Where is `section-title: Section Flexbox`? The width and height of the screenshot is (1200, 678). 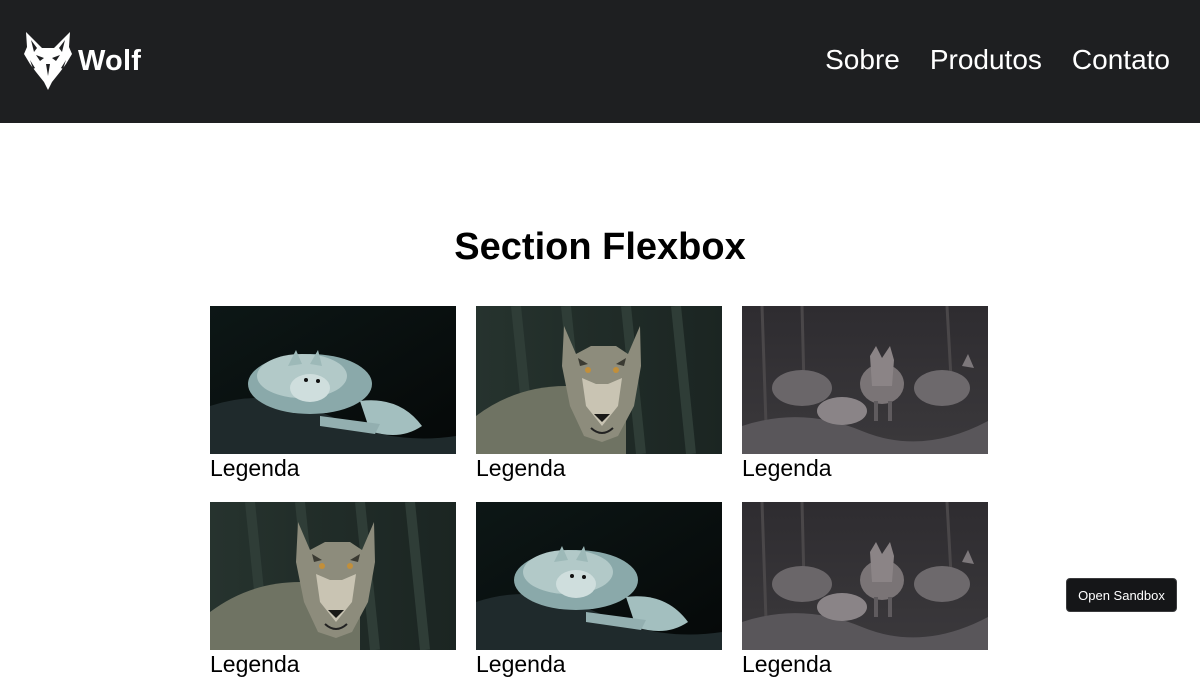 section-title: Section Flexbox is located at coordinates (600, 247).